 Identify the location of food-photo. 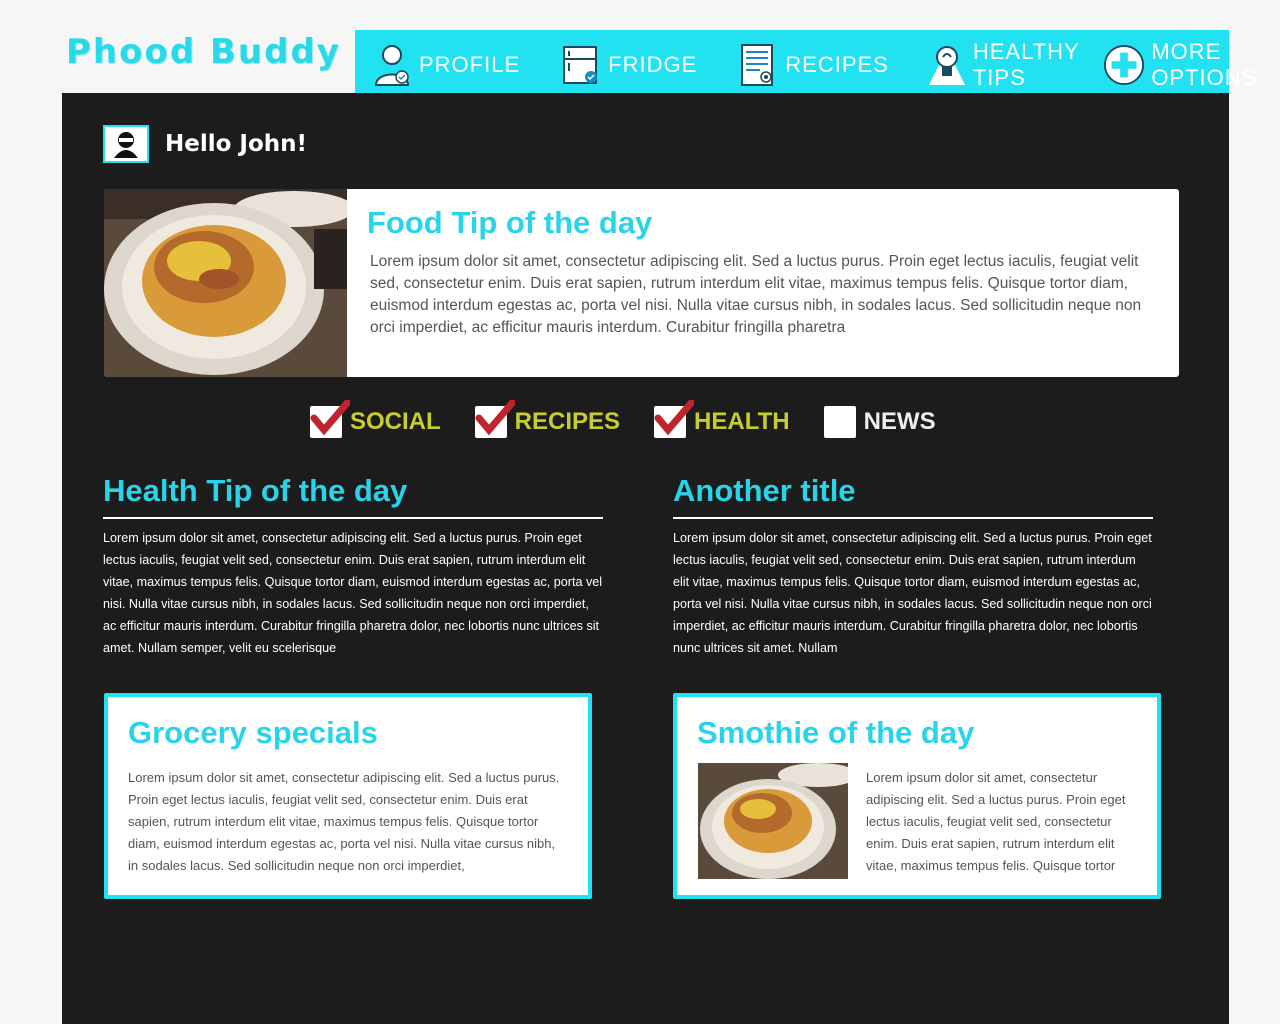
(229, 283).